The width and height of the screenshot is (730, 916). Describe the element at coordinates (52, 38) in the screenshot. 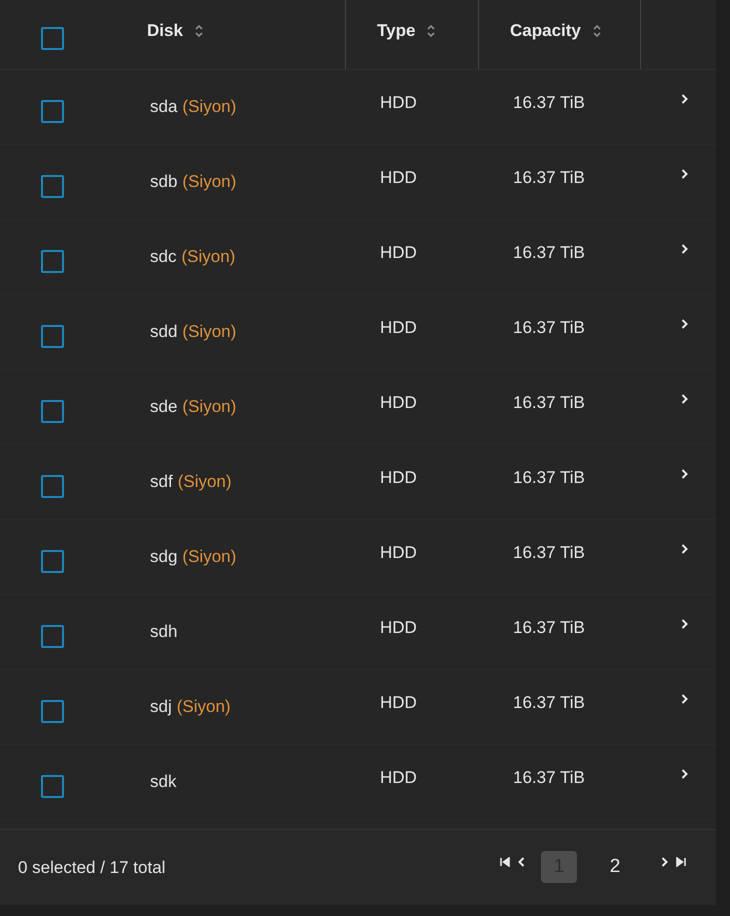

I see `select-all-checkbox` at that location.